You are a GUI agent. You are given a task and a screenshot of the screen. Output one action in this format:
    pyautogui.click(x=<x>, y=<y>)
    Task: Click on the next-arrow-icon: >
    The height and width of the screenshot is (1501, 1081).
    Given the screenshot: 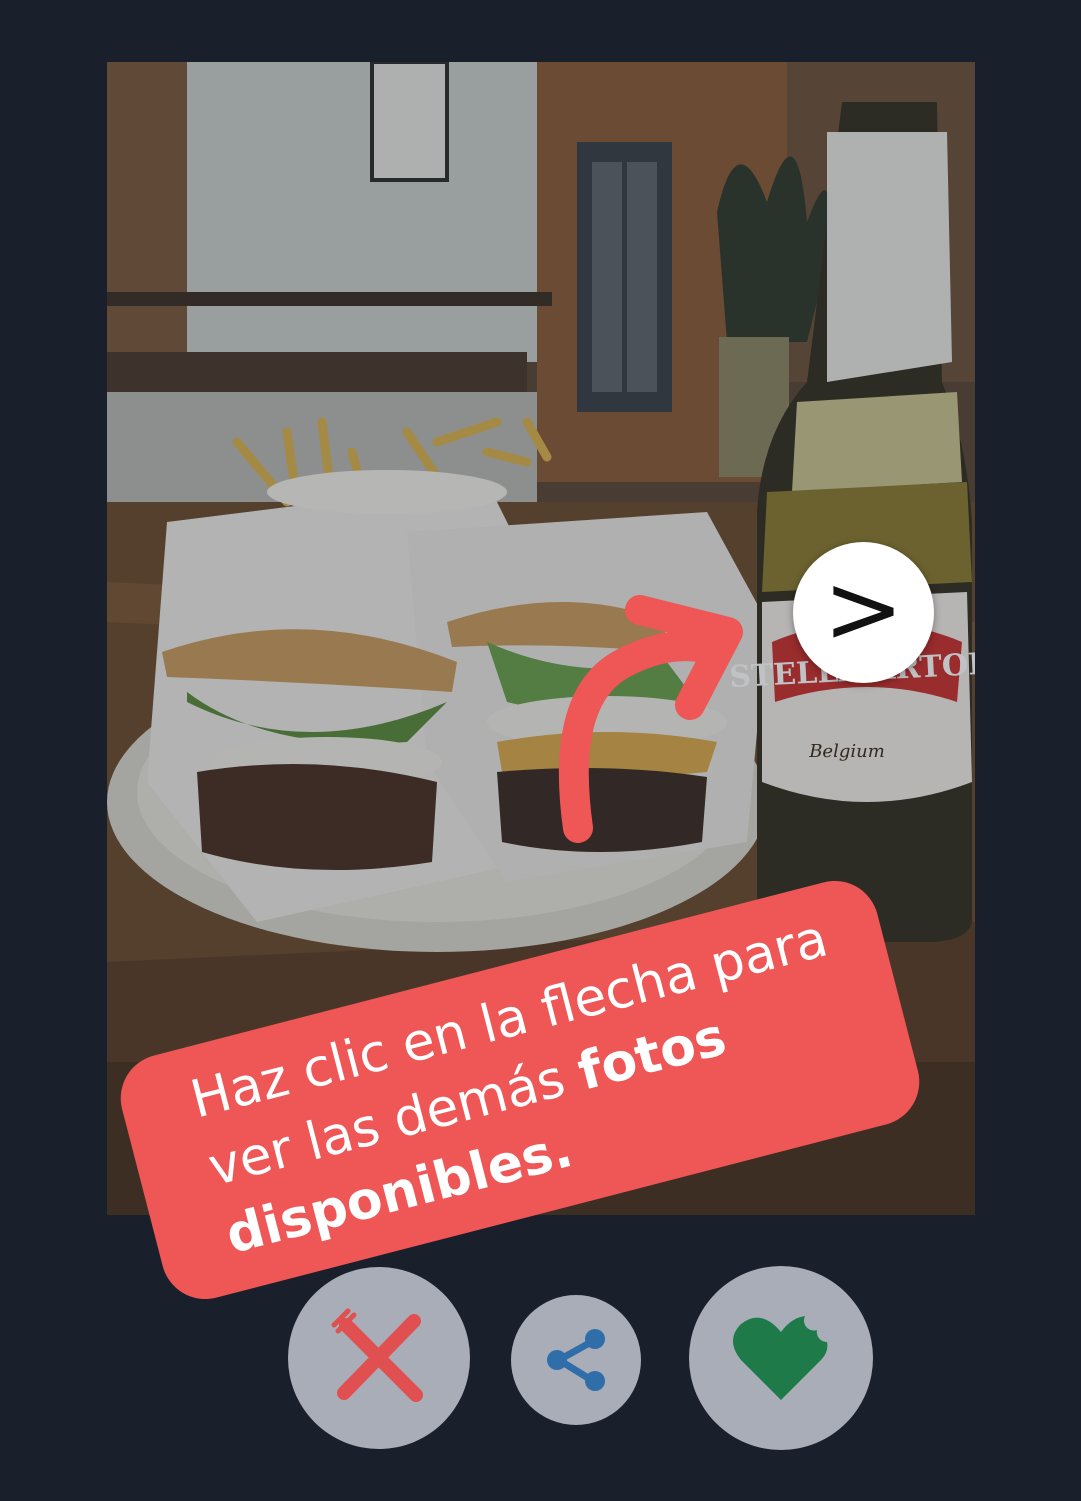 What is the action you would take?
    pyautogui.click(x=863, y=608)
    